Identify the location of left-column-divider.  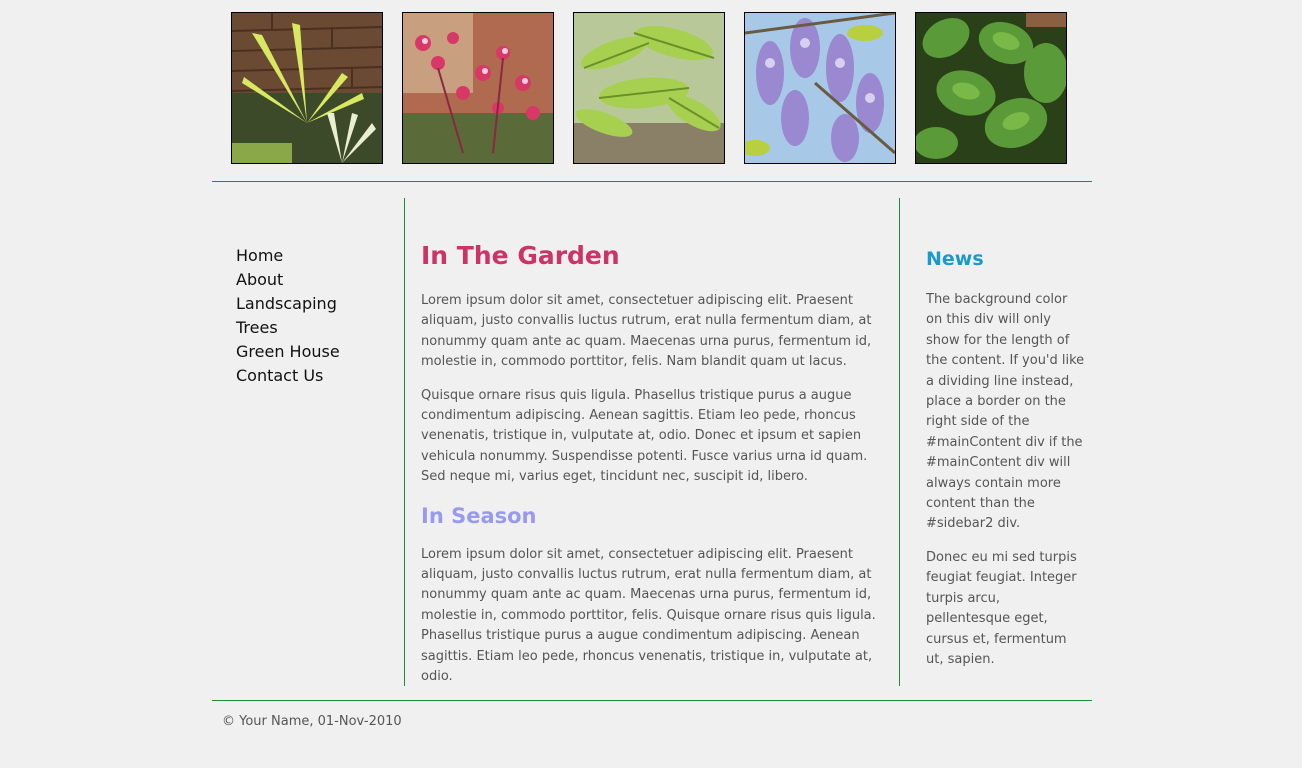
(404, 442).